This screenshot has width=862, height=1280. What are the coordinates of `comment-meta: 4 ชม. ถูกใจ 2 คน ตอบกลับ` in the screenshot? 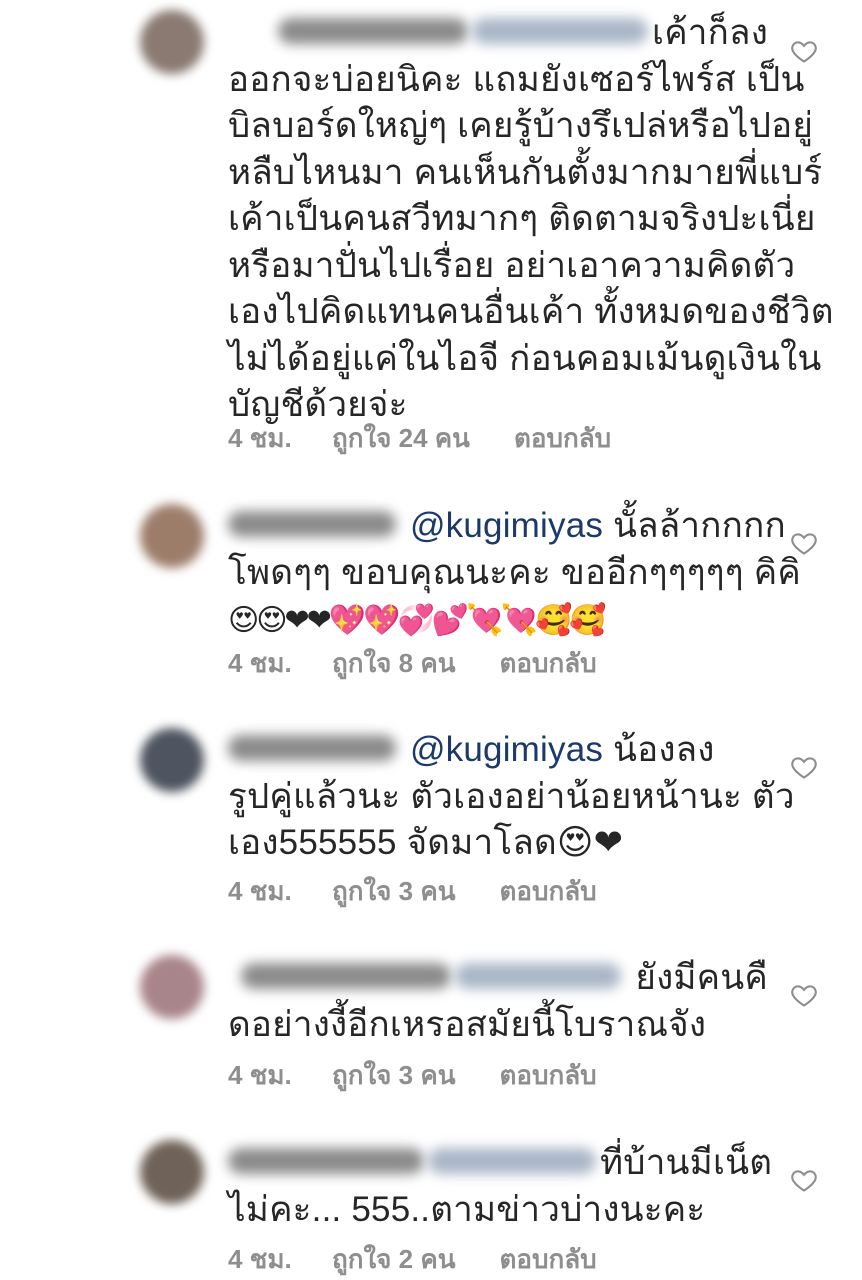 It's located at (412, 1259).